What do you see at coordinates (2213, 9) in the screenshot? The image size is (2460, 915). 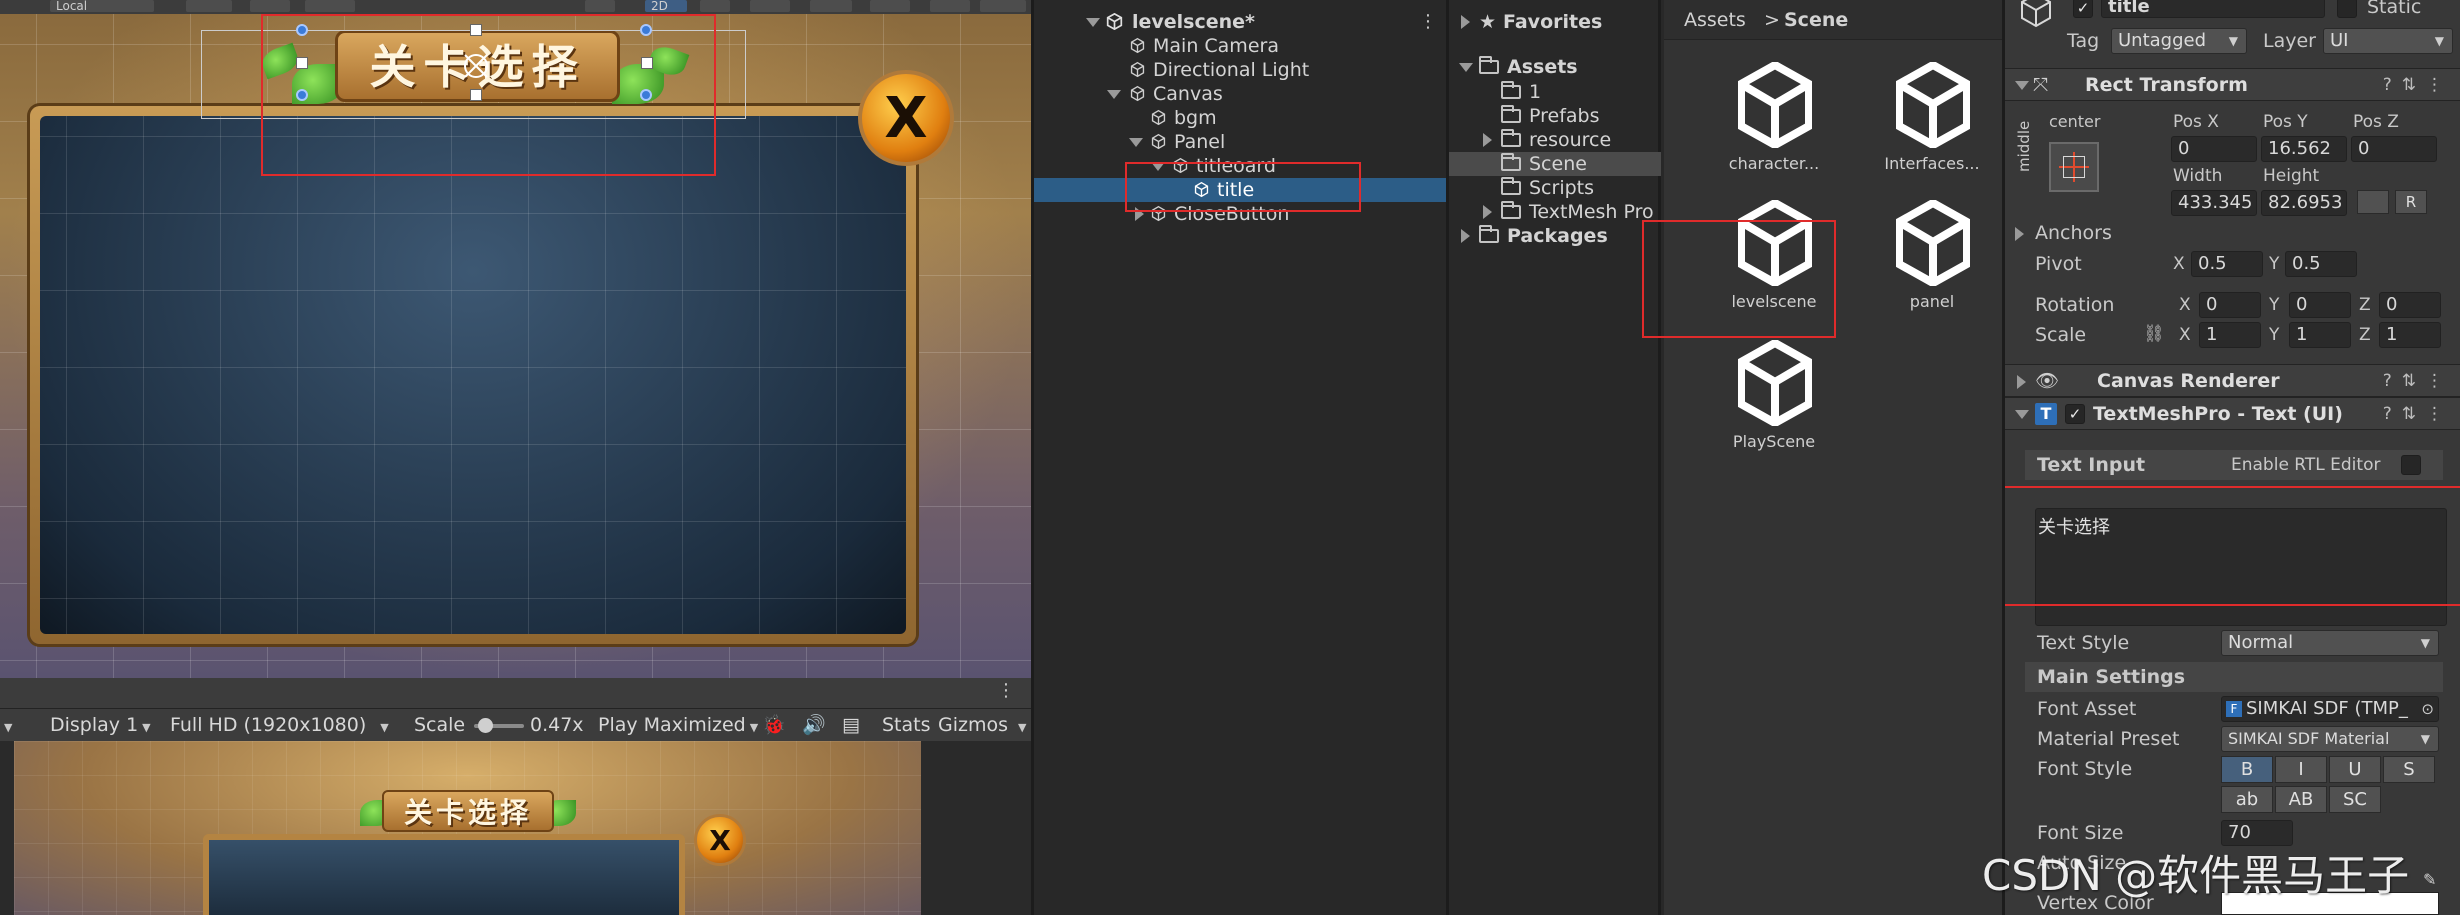 I see `object-name-field: title` at bounding box center [2213, 9].